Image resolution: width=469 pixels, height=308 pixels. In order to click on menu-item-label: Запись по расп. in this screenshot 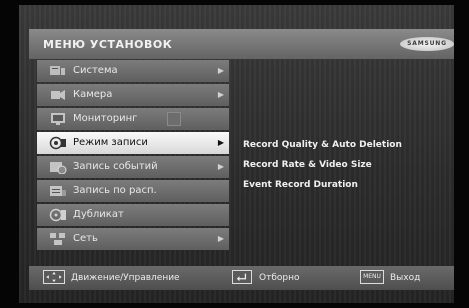, I will do `click(115, 190)`.